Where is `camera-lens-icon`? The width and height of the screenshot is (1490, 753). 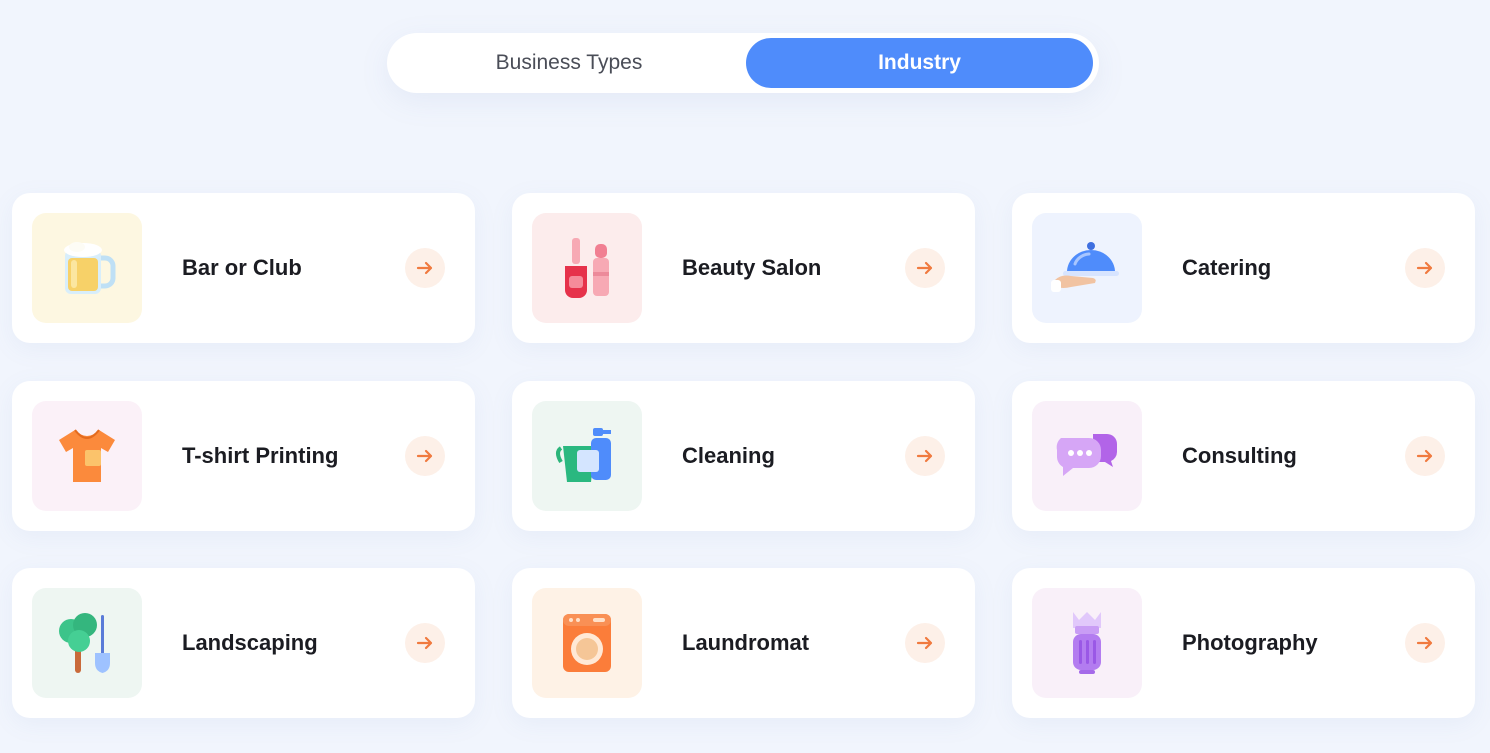 camera-lens-icon is located at coordinates (1087, 643).